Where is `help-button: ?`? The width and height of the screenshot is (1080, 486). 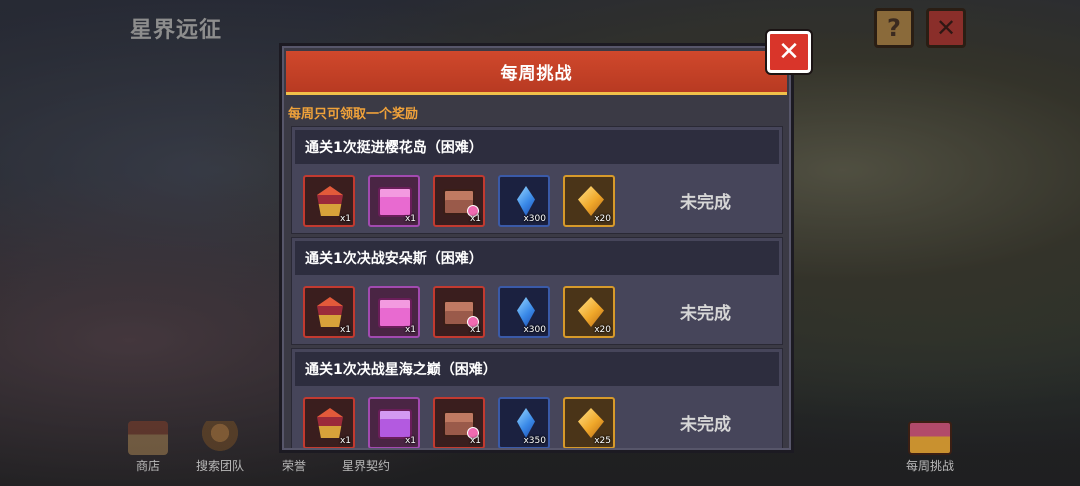 help-button: ? is located at coordinates (894, 28).